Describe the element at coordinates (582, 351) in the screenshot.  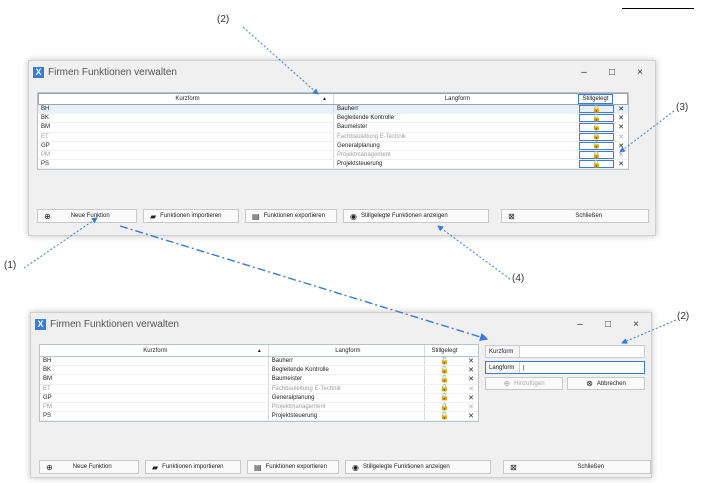
I see `kurzform-input` at that location.